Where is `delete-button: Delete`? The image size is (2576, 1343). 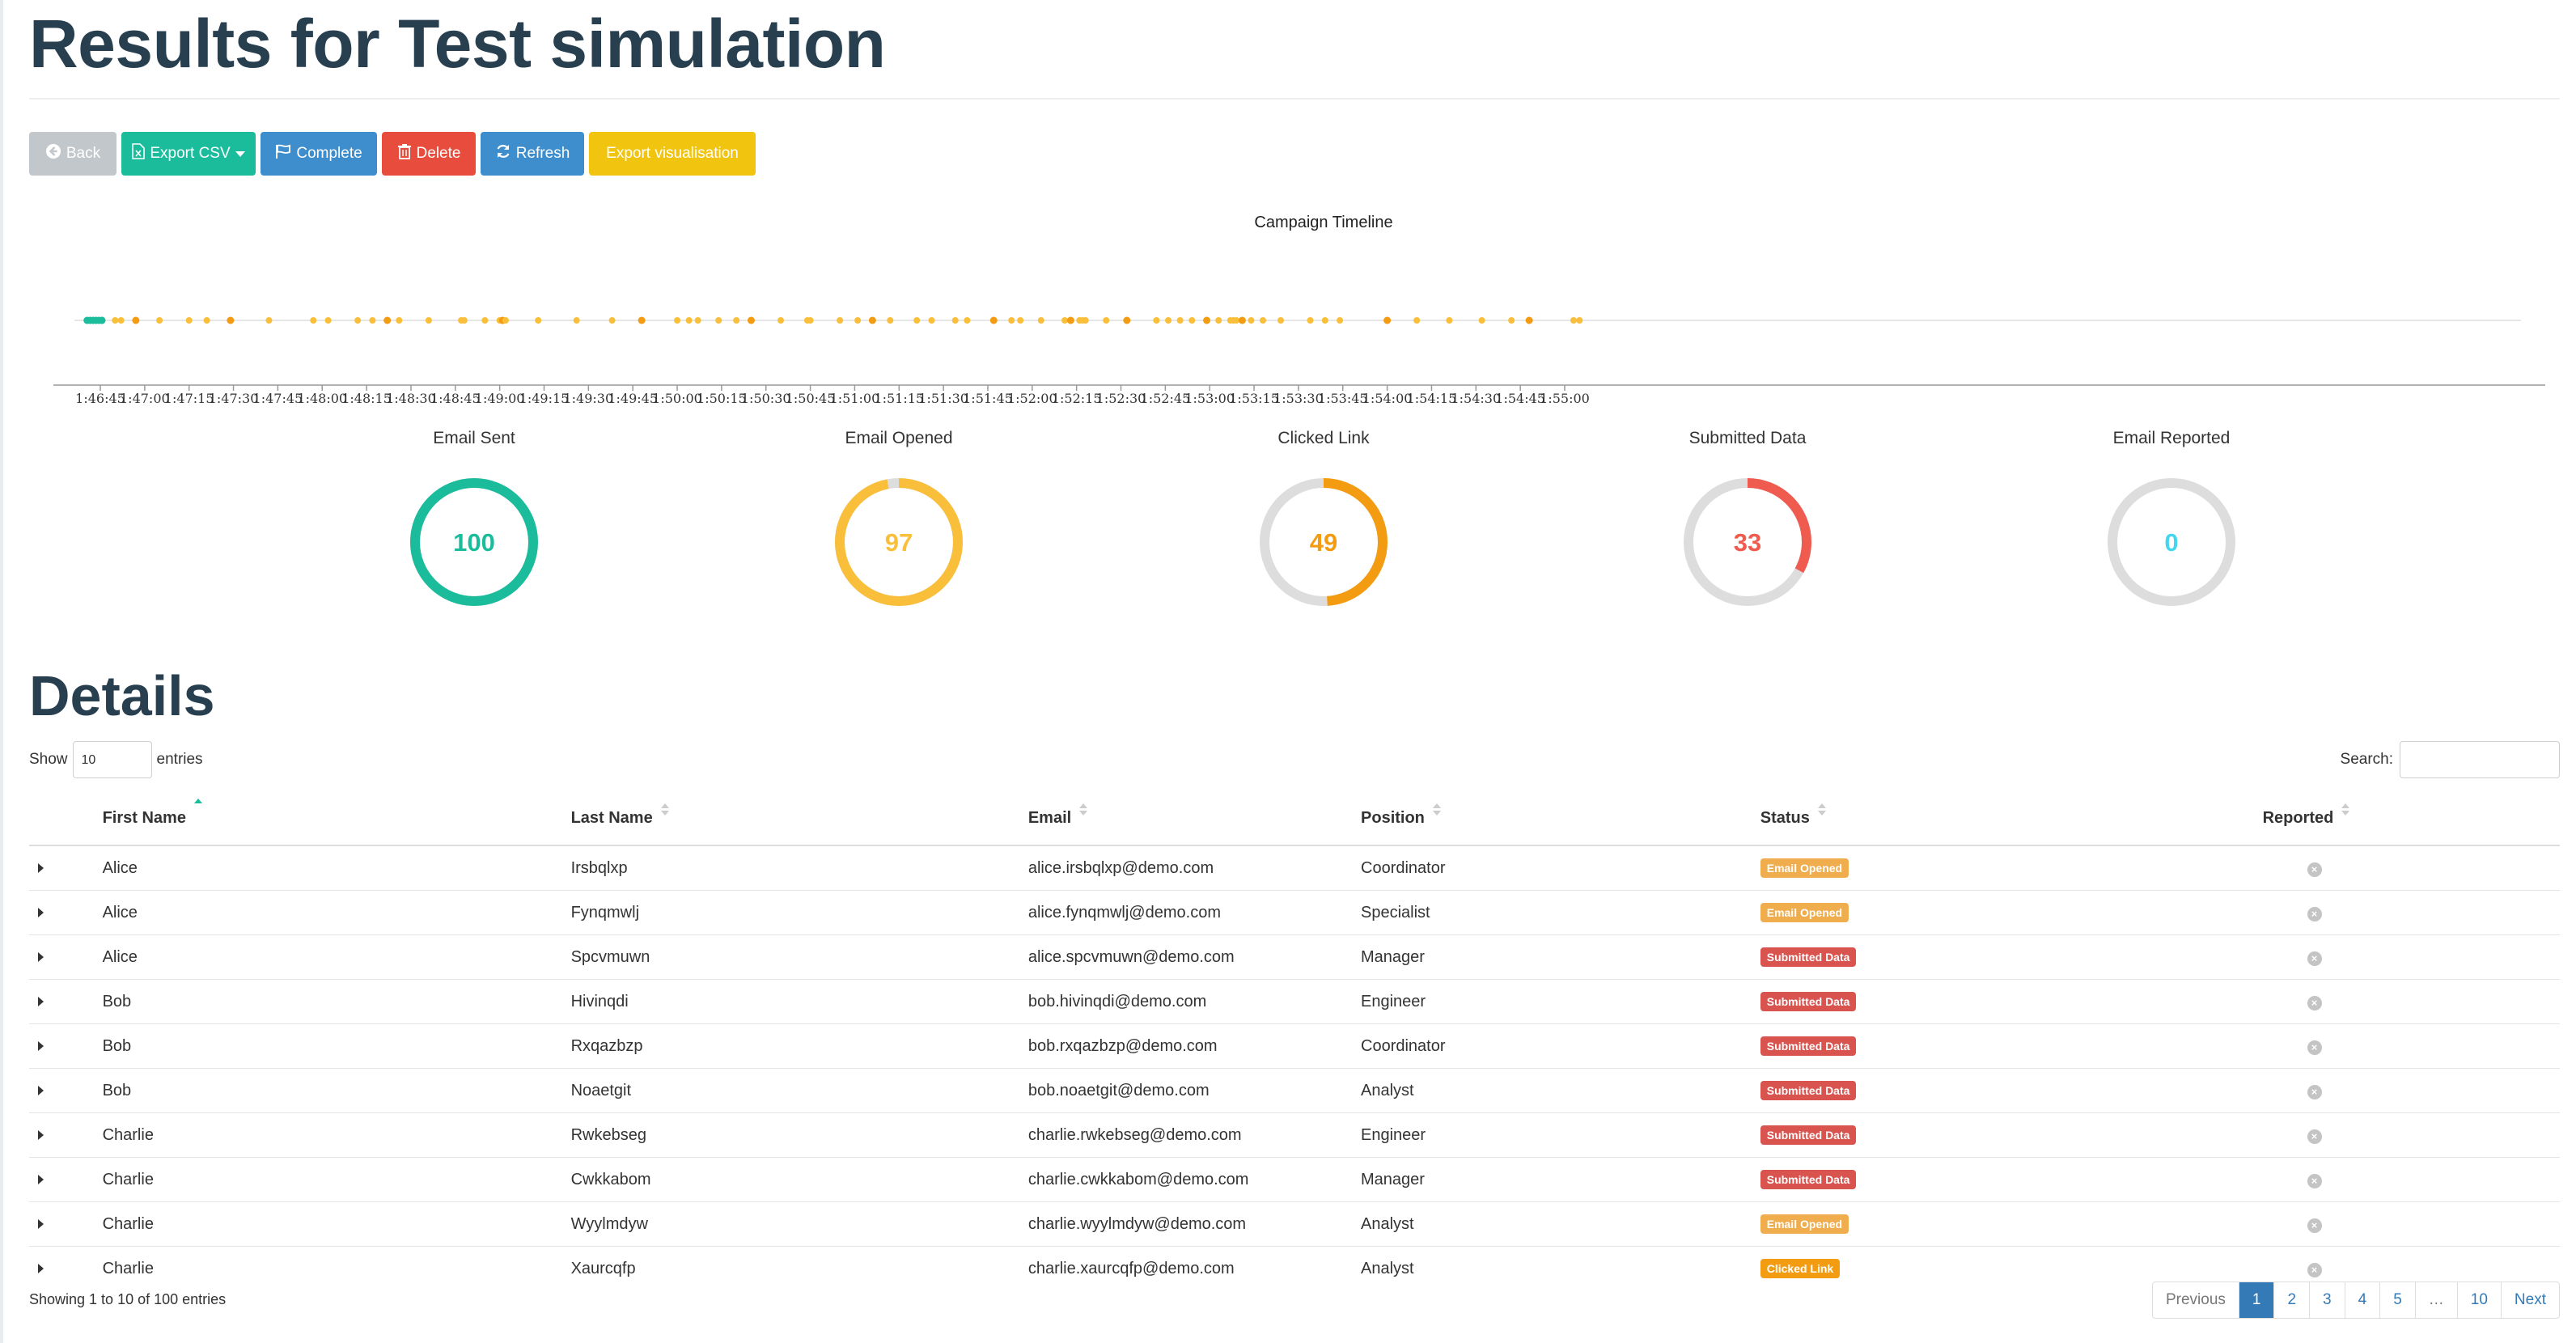
delete-button: Delete is located at coordinates (429, 154).